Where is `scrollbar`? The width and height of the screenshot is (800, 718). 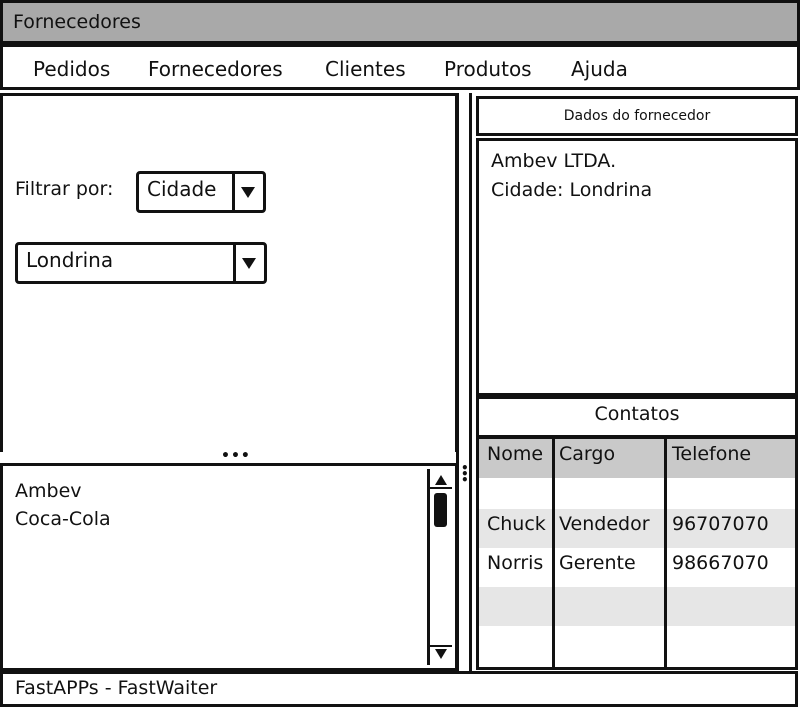
scrollbar is located at coordinates (439, 567).